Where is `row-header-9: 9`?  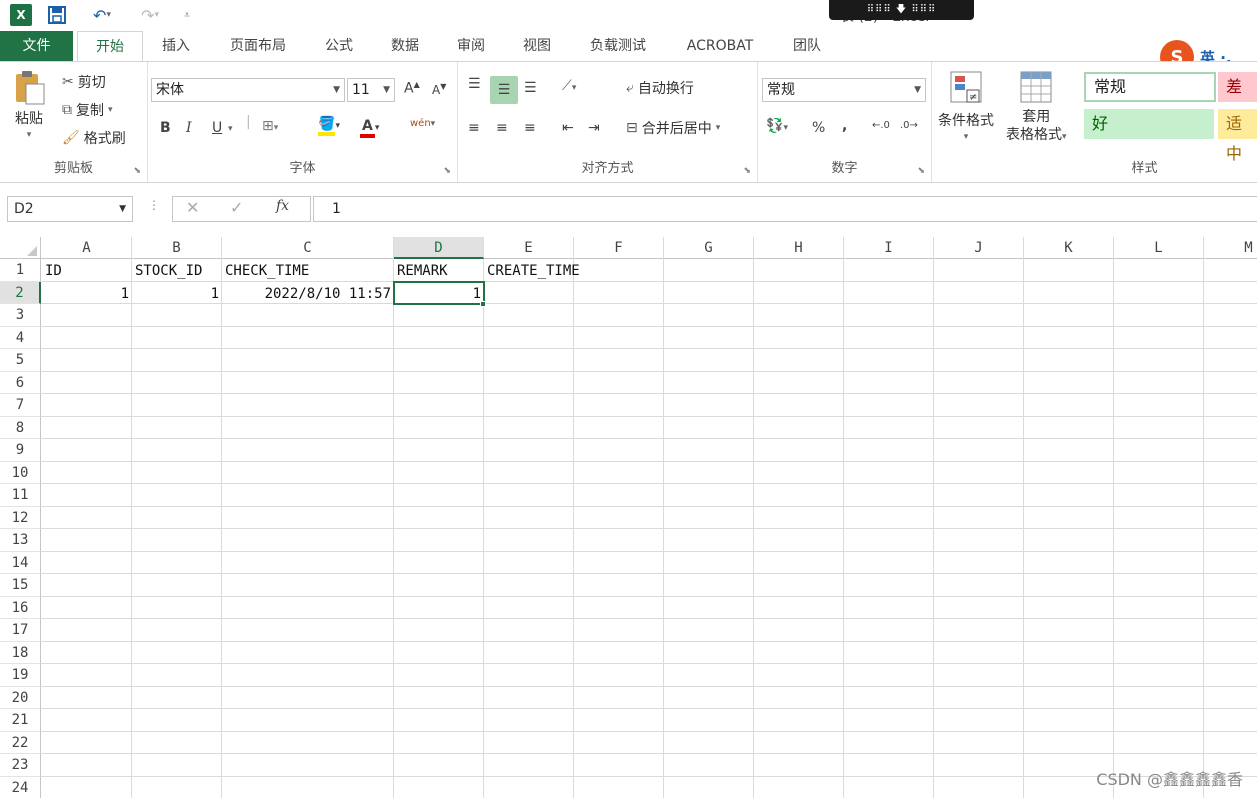
row-header-9: 9 is located at coordinates (20, 450).